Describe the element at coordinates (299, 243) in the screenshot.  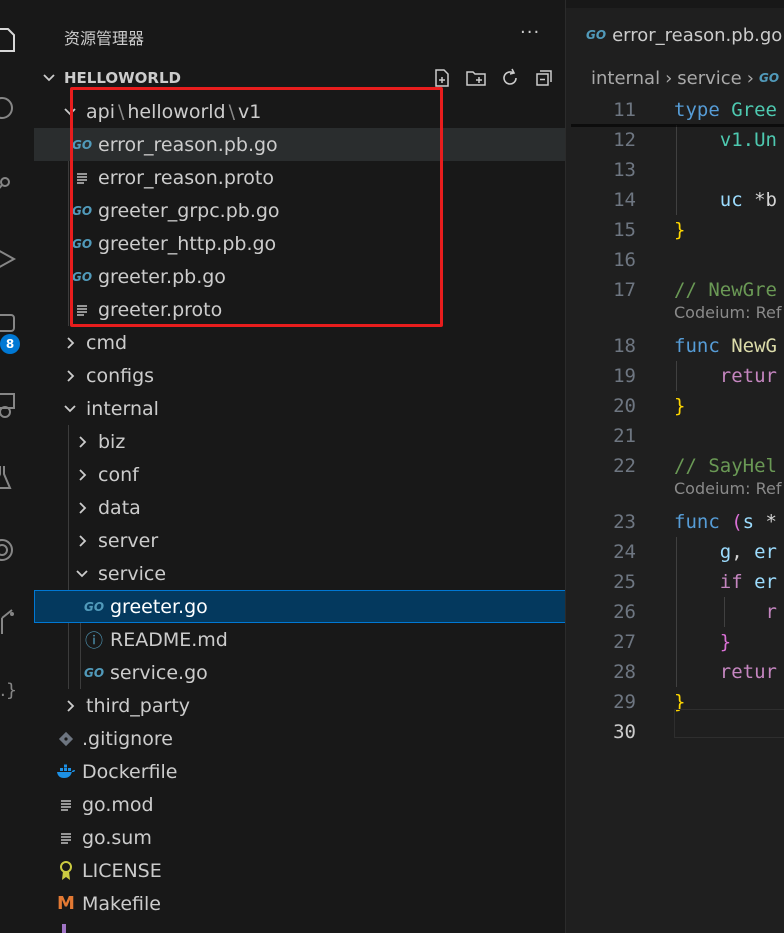
I see `tree-file-greeter-http-pb-go: GO greeter_http.pb.go` at that location.